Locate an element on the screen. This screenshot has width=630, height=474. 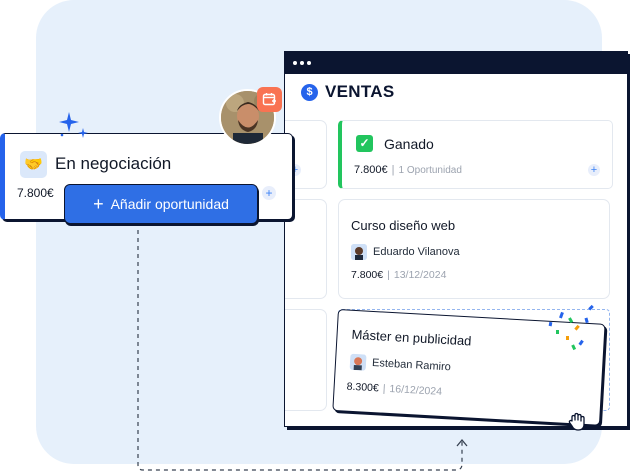
add-opportunity-label: Añadir oportunidad is located at coordinates (169, 204).